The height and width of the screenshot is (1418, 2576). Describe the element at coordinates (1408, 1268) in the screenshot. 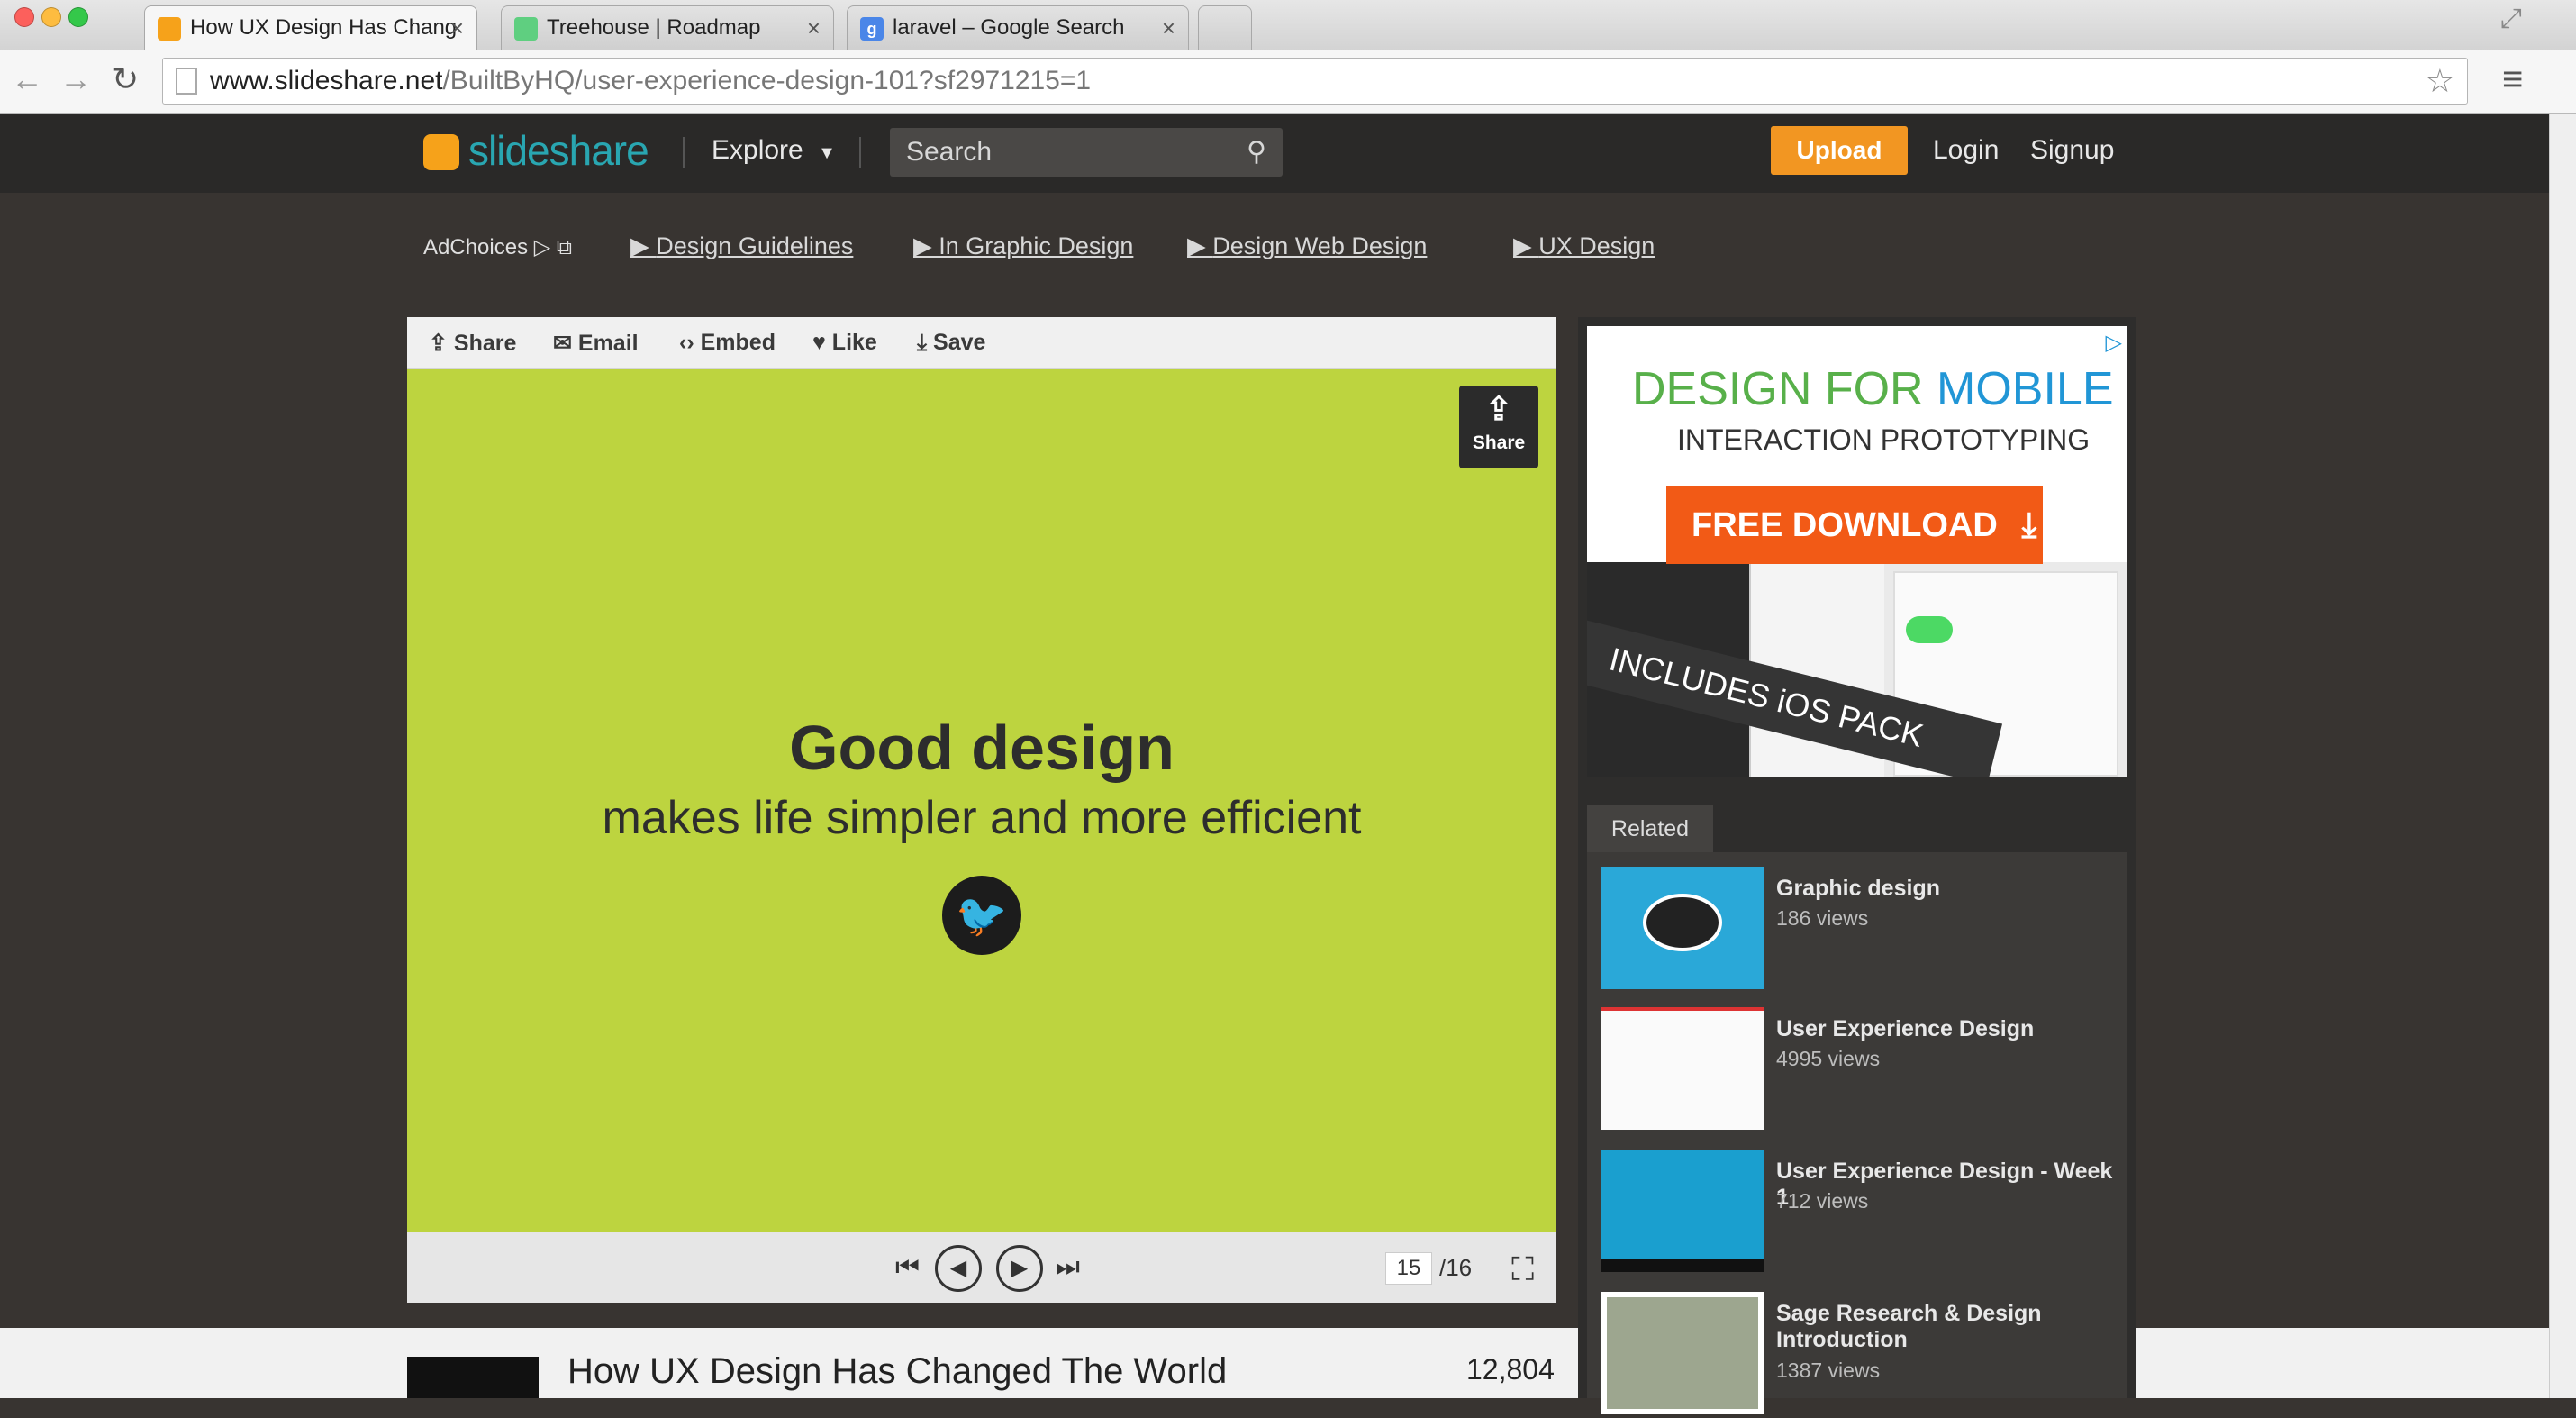

I see `page-number-input: 15` at that location.